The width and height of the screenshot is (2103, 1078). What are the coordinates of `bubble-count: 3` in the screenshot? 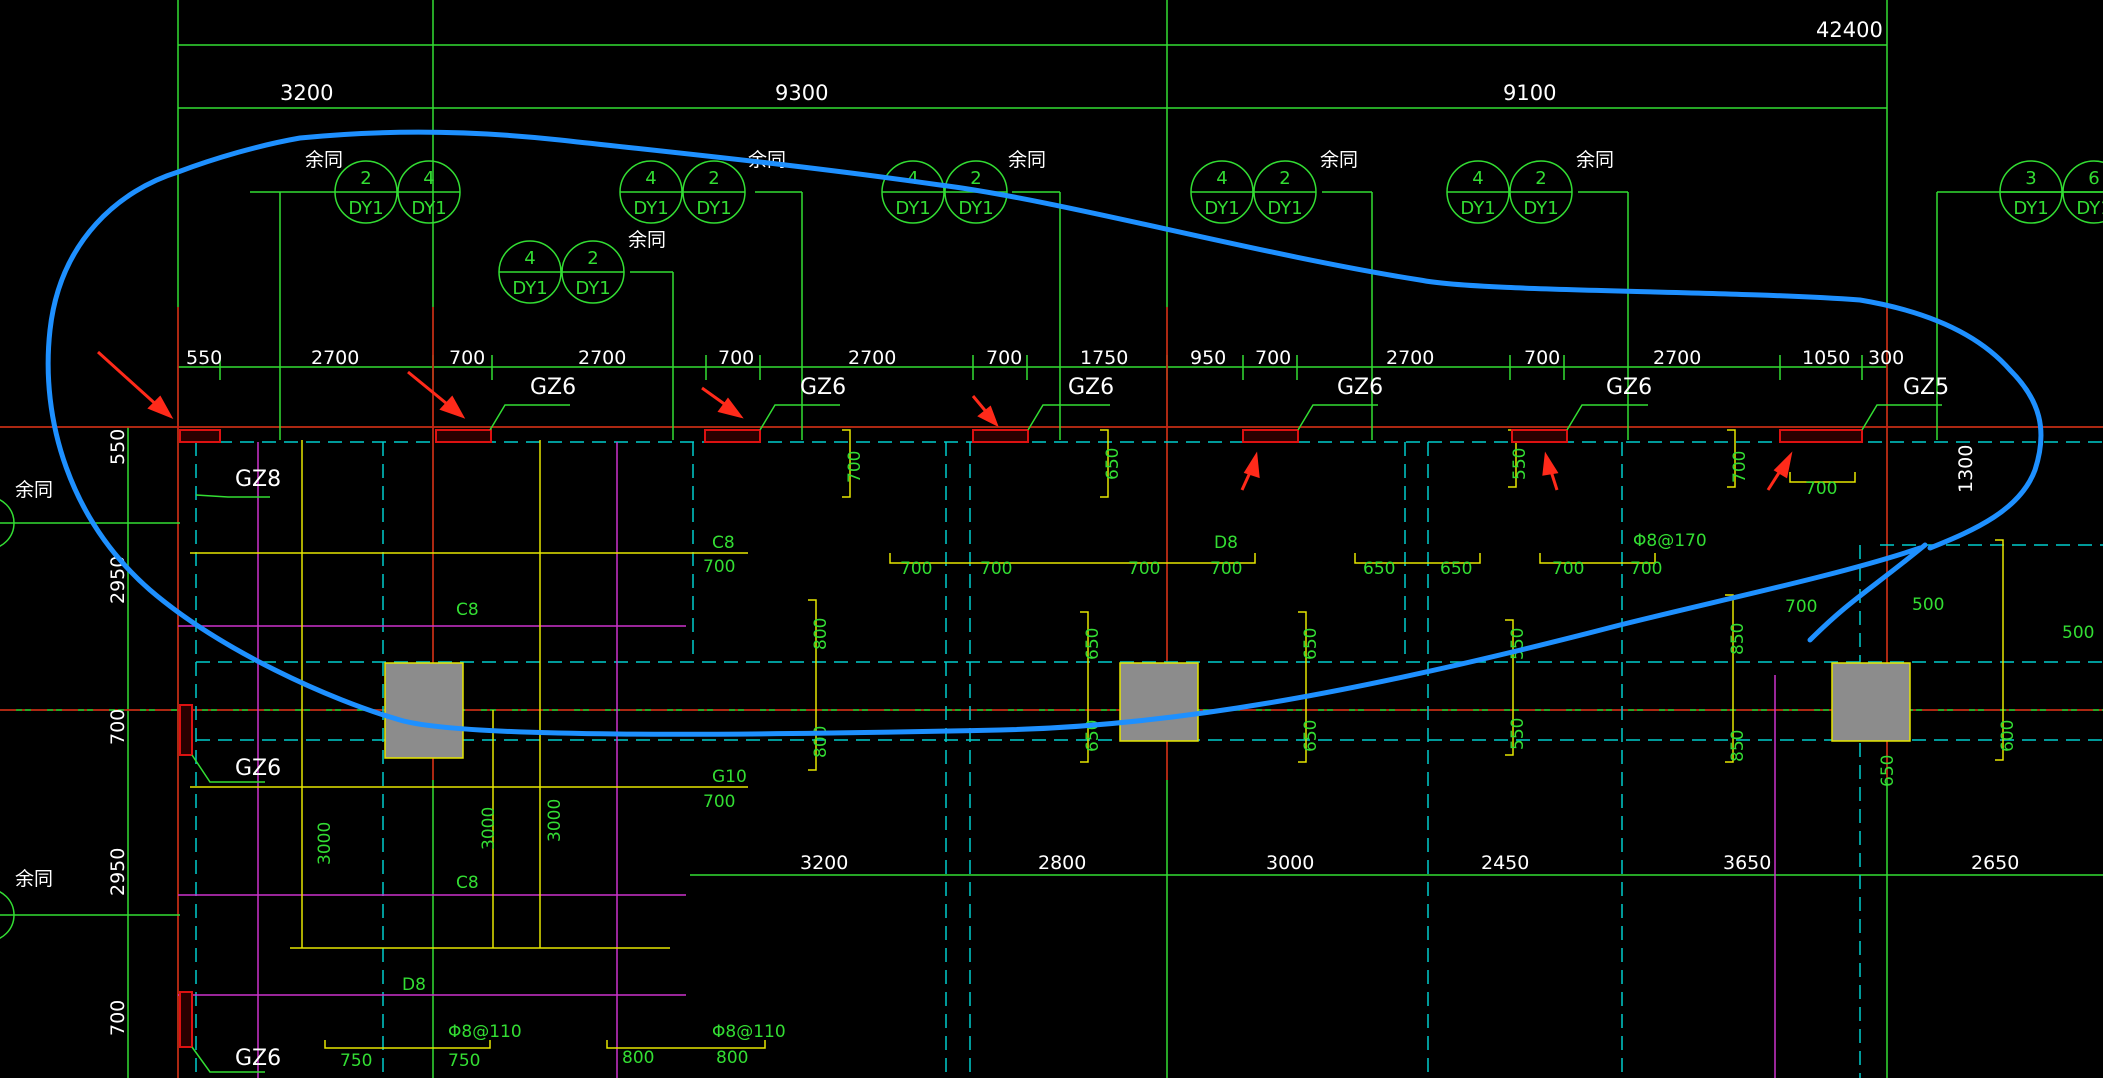 It's located at (2030, 178).